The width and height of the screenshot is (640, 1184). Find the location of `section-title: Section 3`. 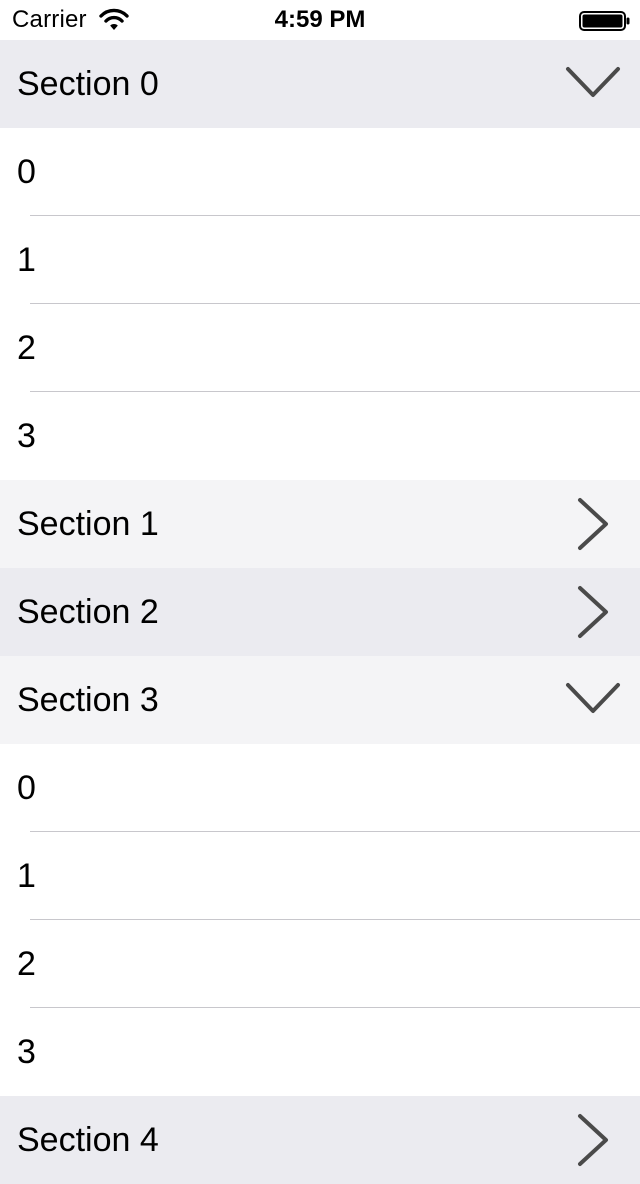

section-title: Section 3 is located at coordinates (88, 700).